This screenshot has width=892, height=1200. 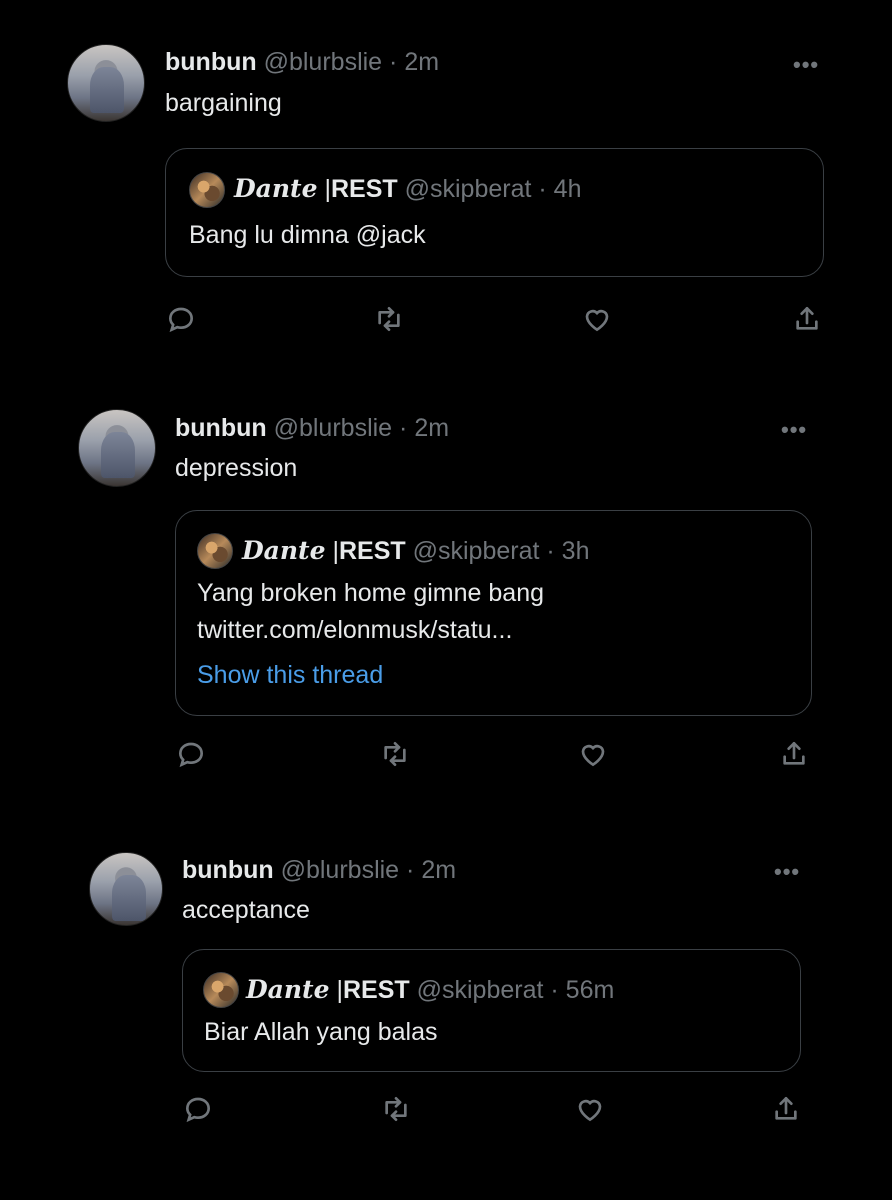 What do you see at coordinates (307, 235) in the screenshot?
I see `quote-text: Bang lu dimna @jack` at bounding box center [307, 235].